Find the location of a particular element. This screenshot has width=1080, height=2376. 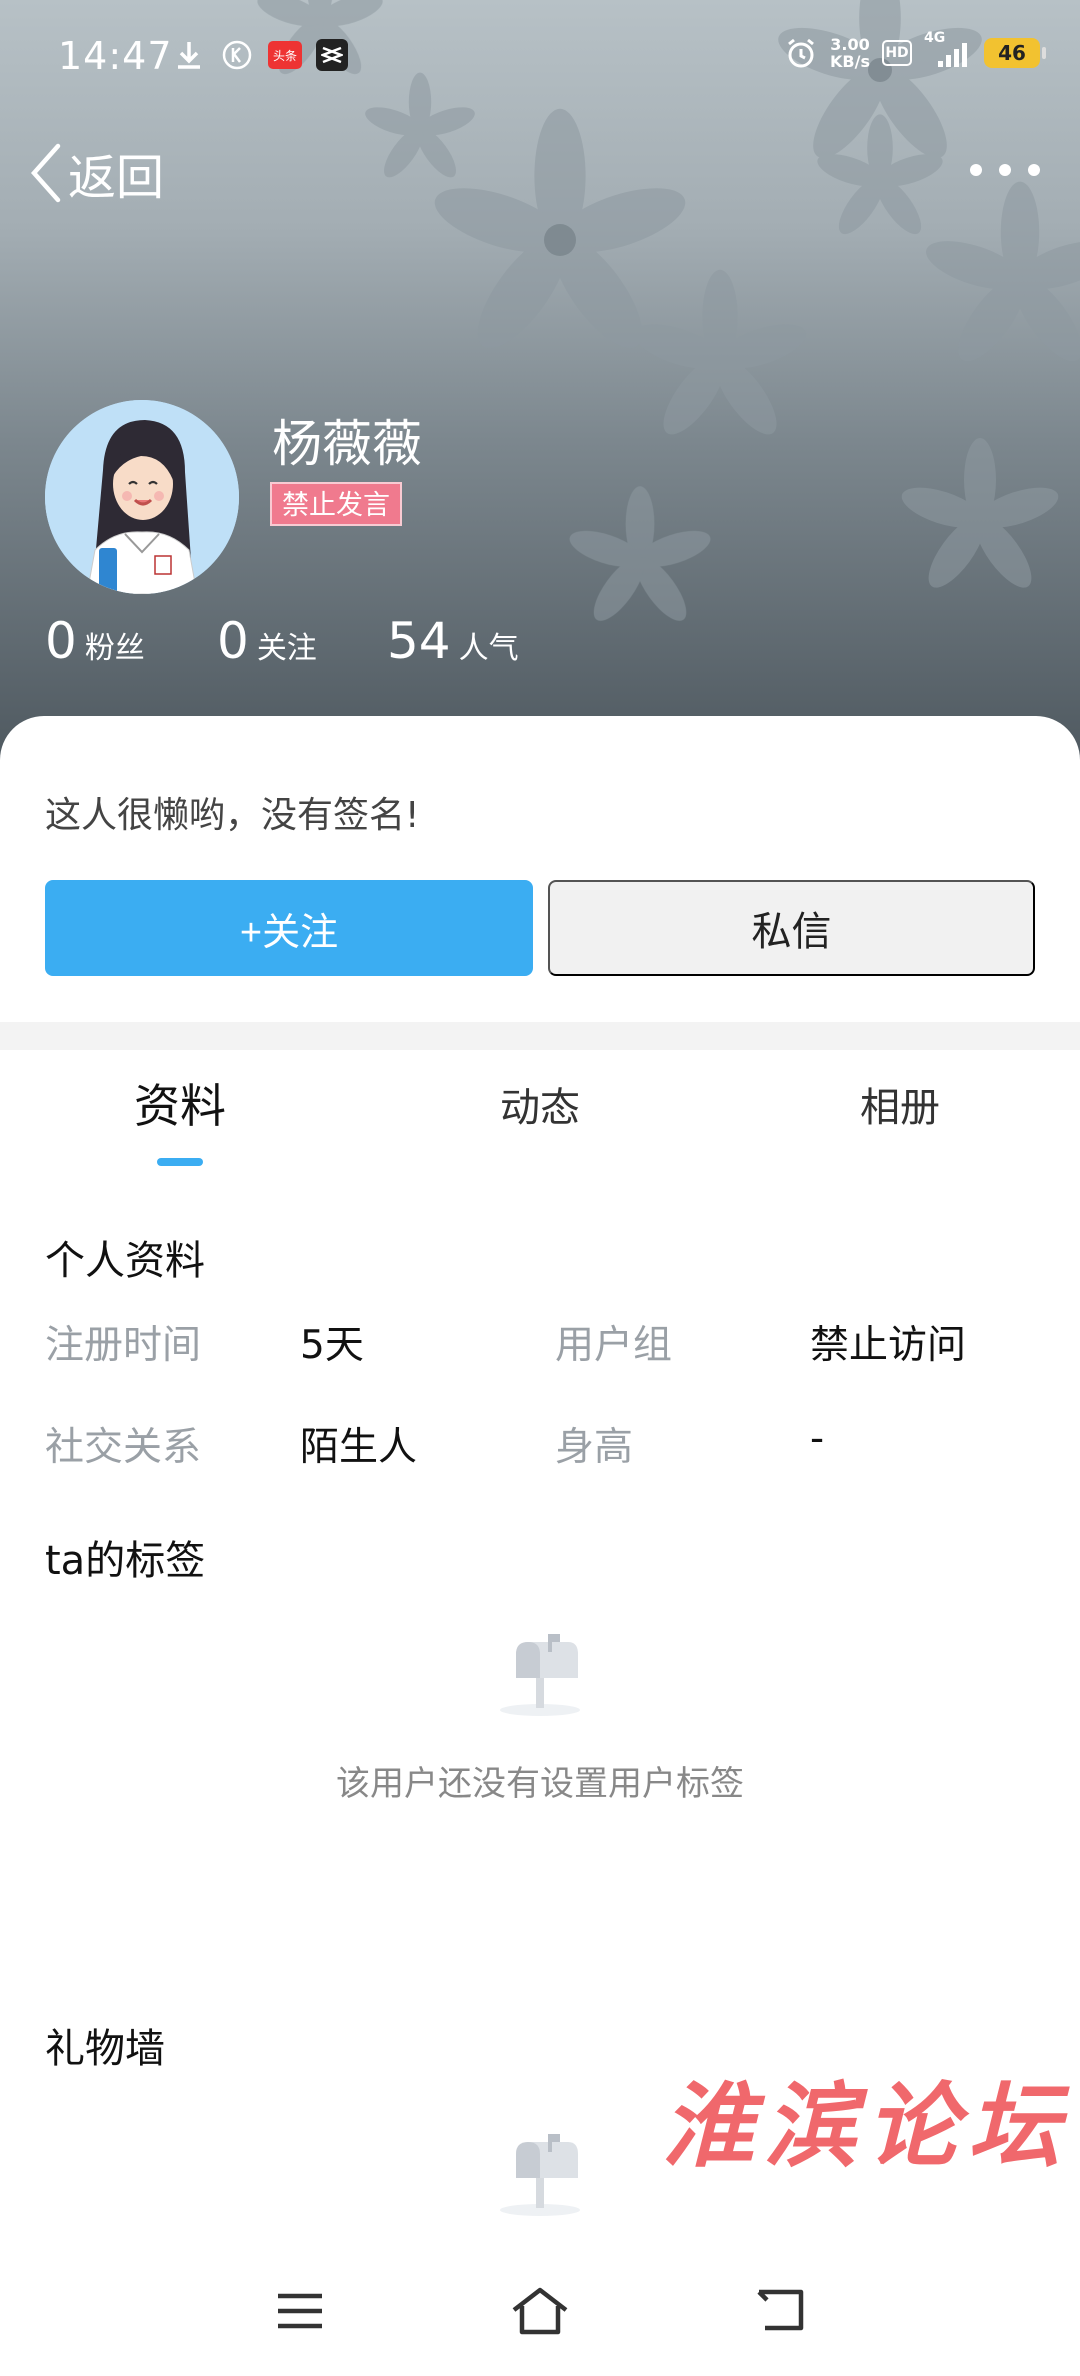

status-left-icons: 头条 is located at coordinates (260, 55).